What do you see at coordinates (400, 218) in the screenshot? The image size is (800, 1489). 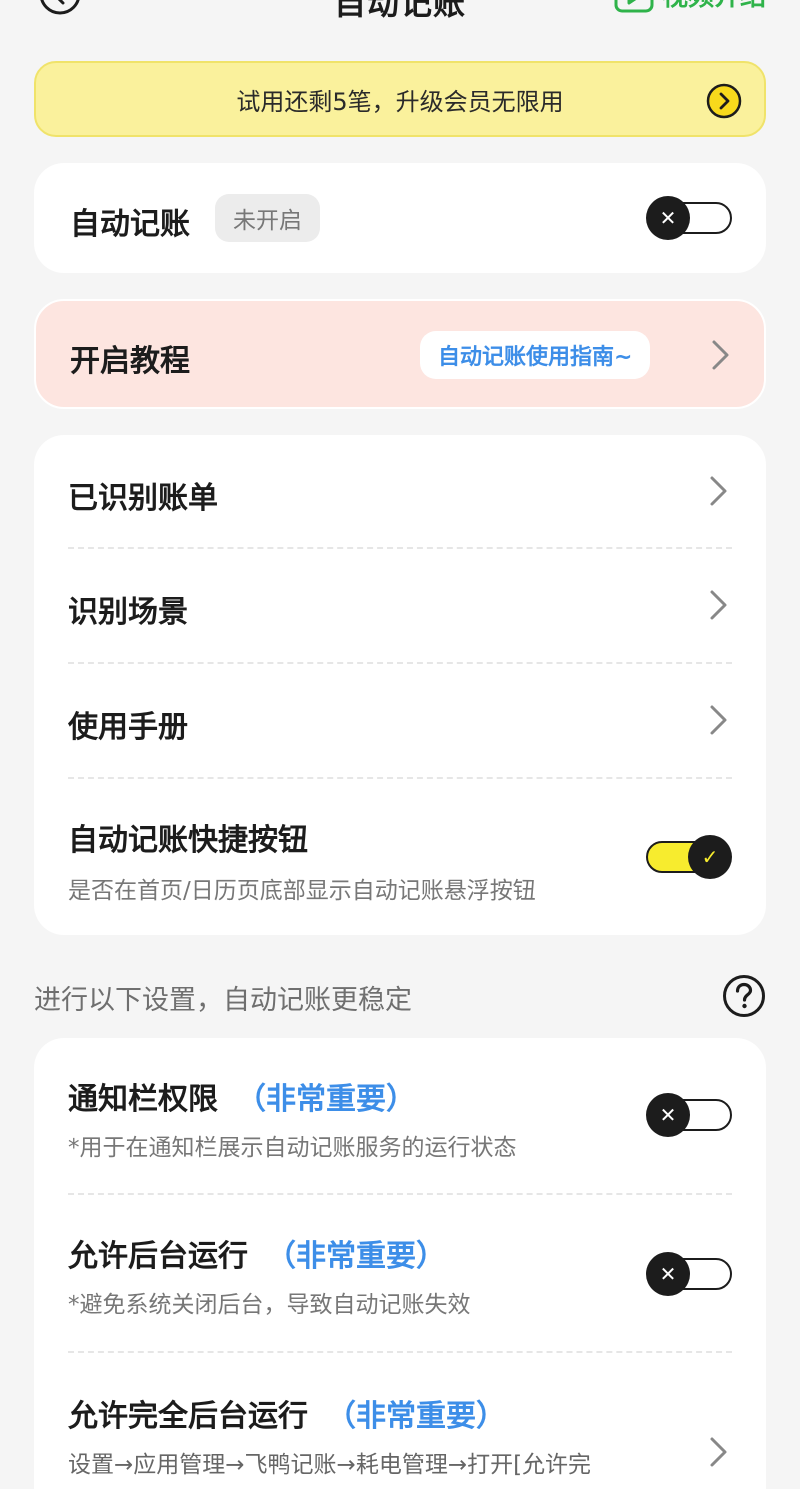 I see `auto-bookkeeping-card: 自动记账 未开启 ✕` at bounding box center [400, 218].